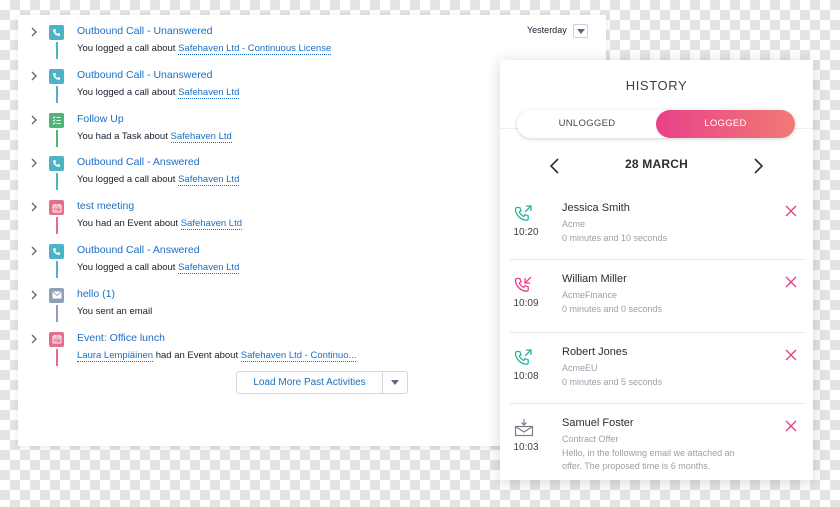 This screenshot has height=507, width=840. Describe the element at coordinates (612, 309) in the screenshot. I see `entry-detail: 0 minutes and 0 seconds` at that location.